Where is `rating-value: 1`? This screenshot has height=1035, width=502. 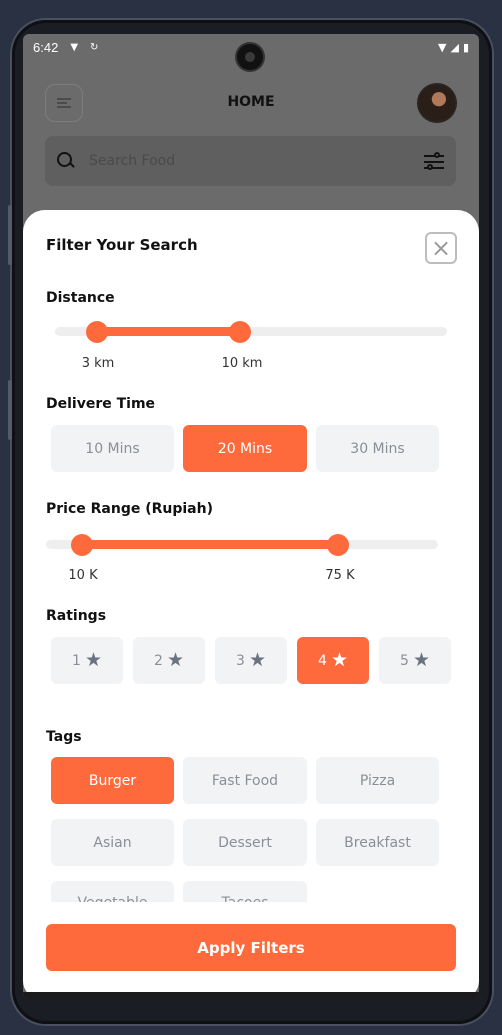
rating-value: 1 is located at coordinates (76, 660).